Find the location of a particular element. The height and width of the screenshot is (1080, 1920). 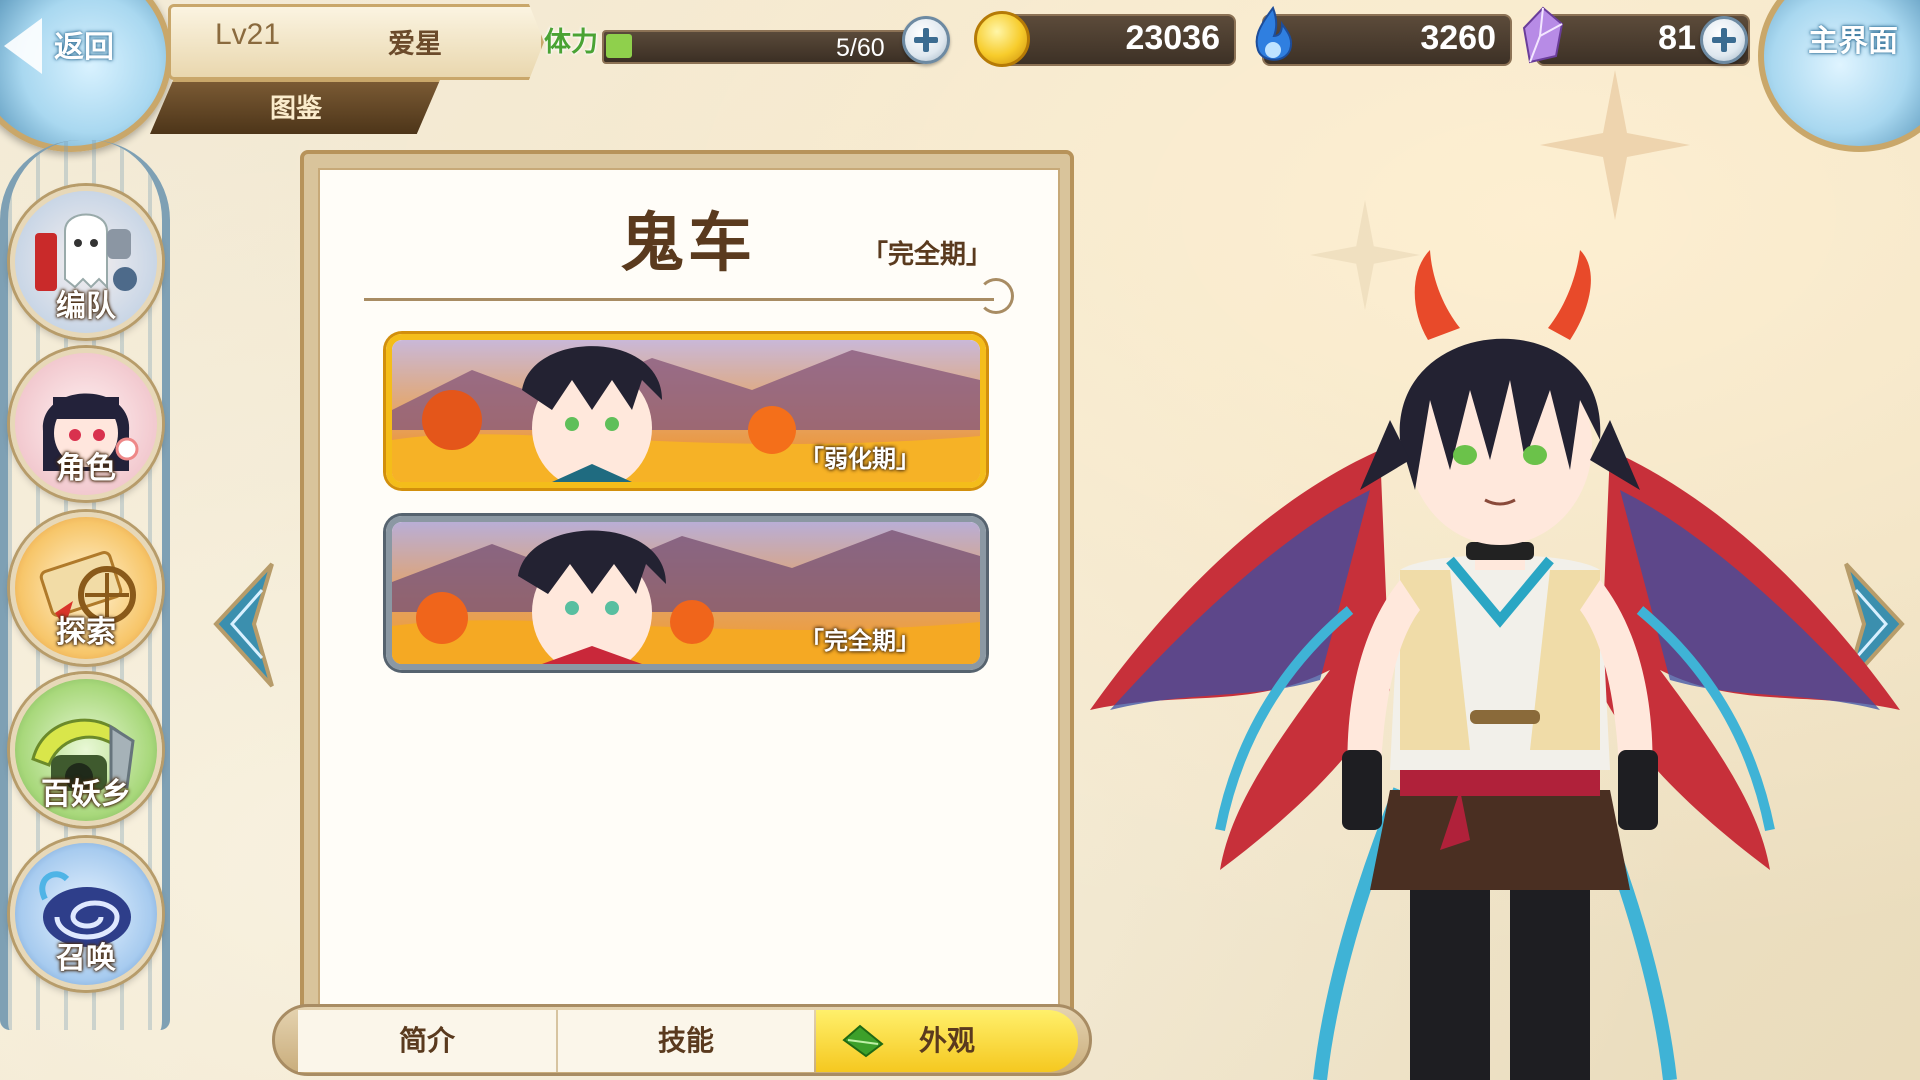

stamina-label: 体力 is located at coordinates (571, 42).